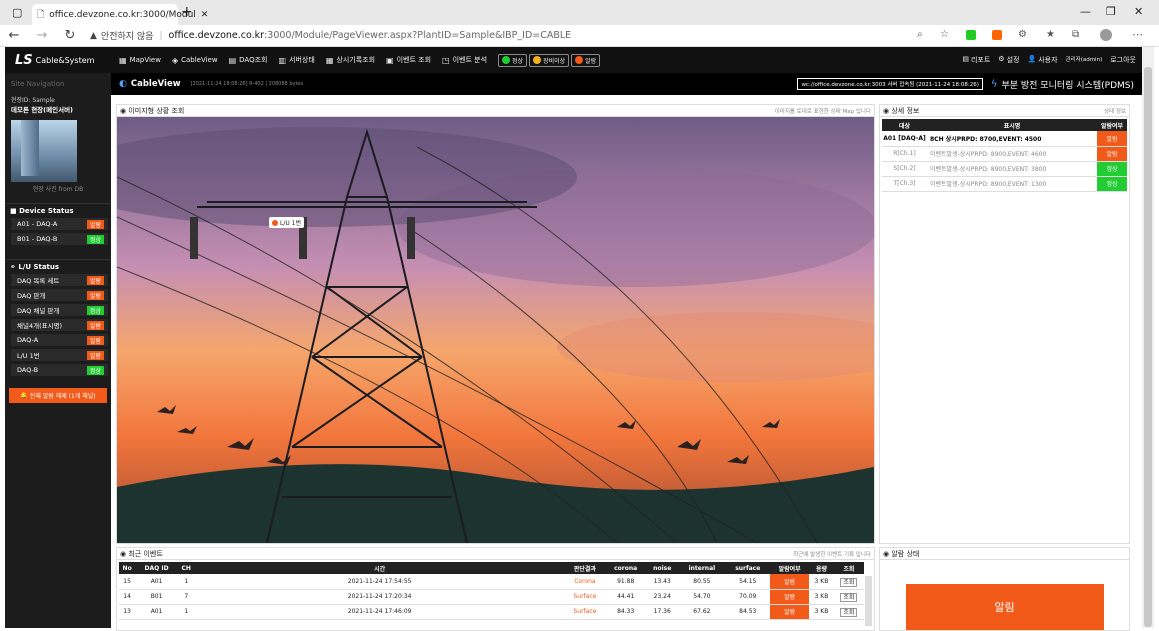 This screenshot has width=1159, height=631. I want to click on column-header: noise, so click(662, 568).